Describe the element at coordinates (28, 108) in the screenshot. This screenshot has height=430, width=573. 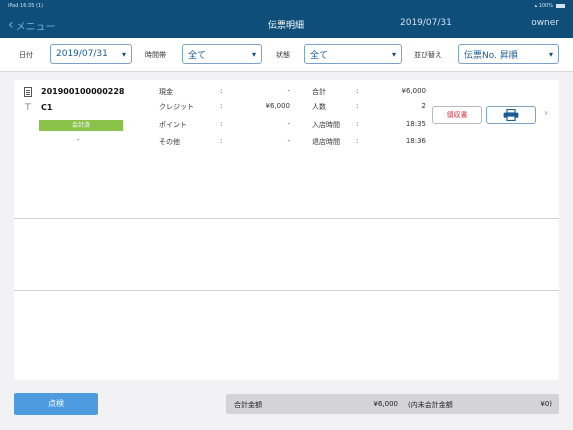
I see `table-icon: ⊤` at that location.